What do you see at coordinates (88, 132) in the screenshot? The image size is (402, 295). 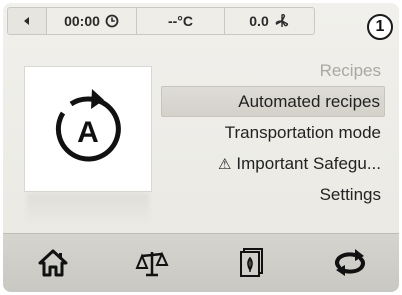 I see `mode-letter: A` at bounding box center [88, 132].